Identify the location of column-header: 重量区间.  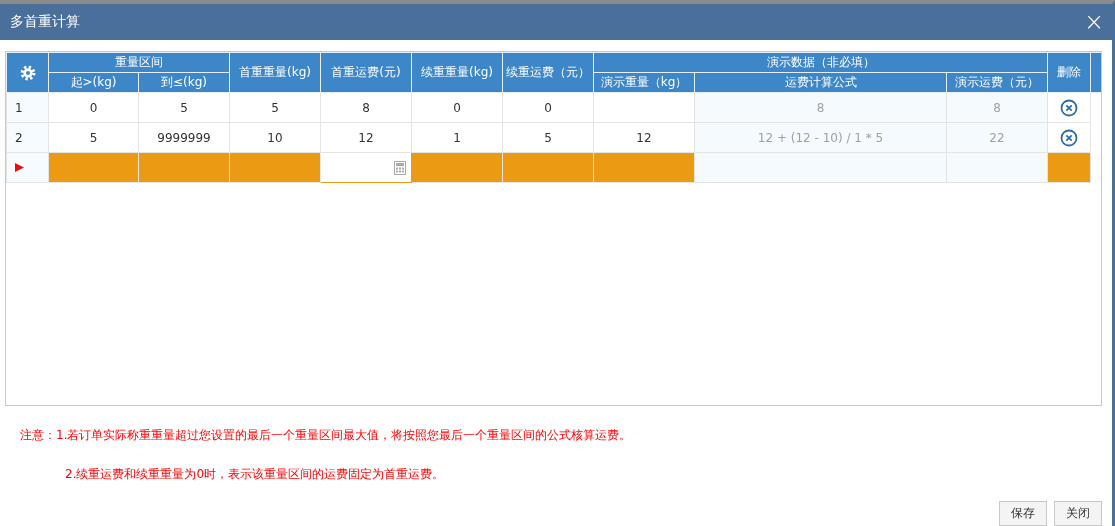
(139, 62).